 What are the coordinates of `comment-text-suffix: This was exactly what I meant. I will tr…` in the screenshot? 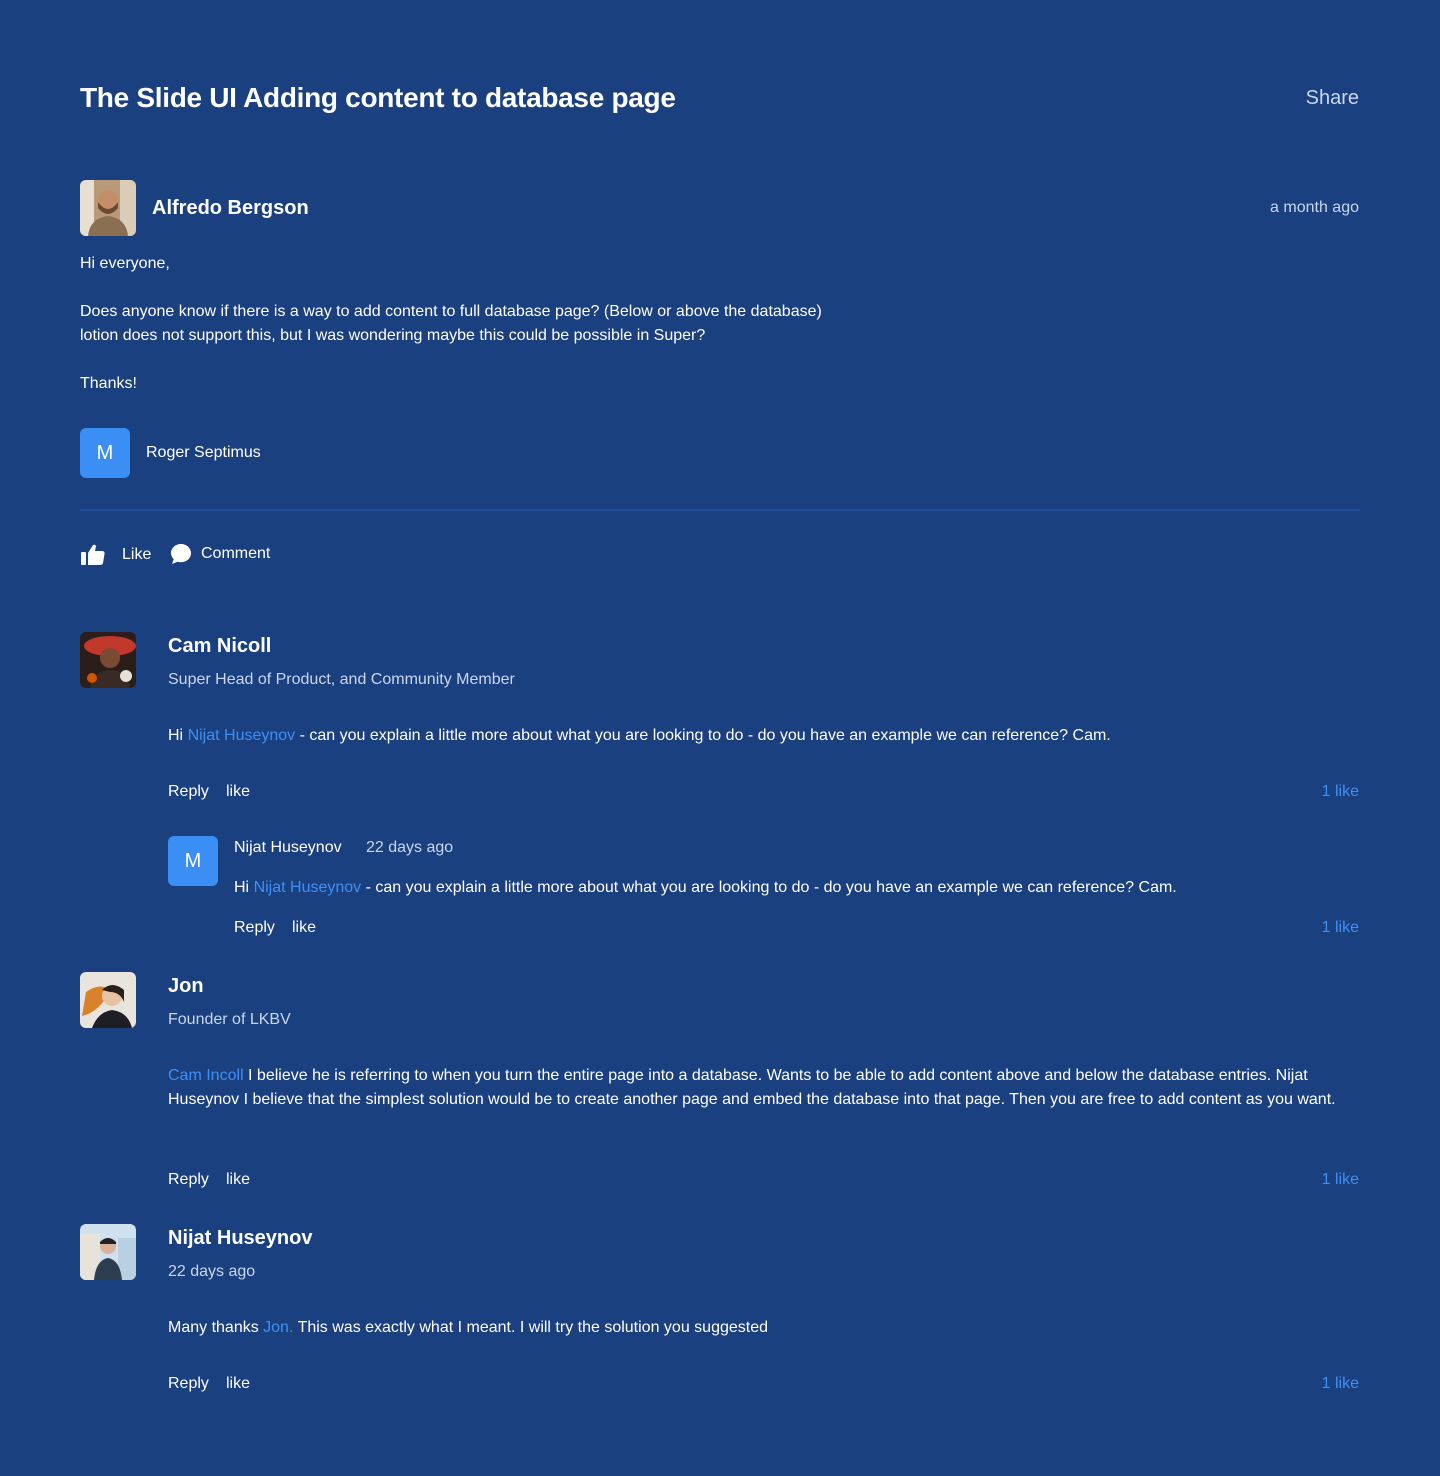 It's located at (530, 1327).